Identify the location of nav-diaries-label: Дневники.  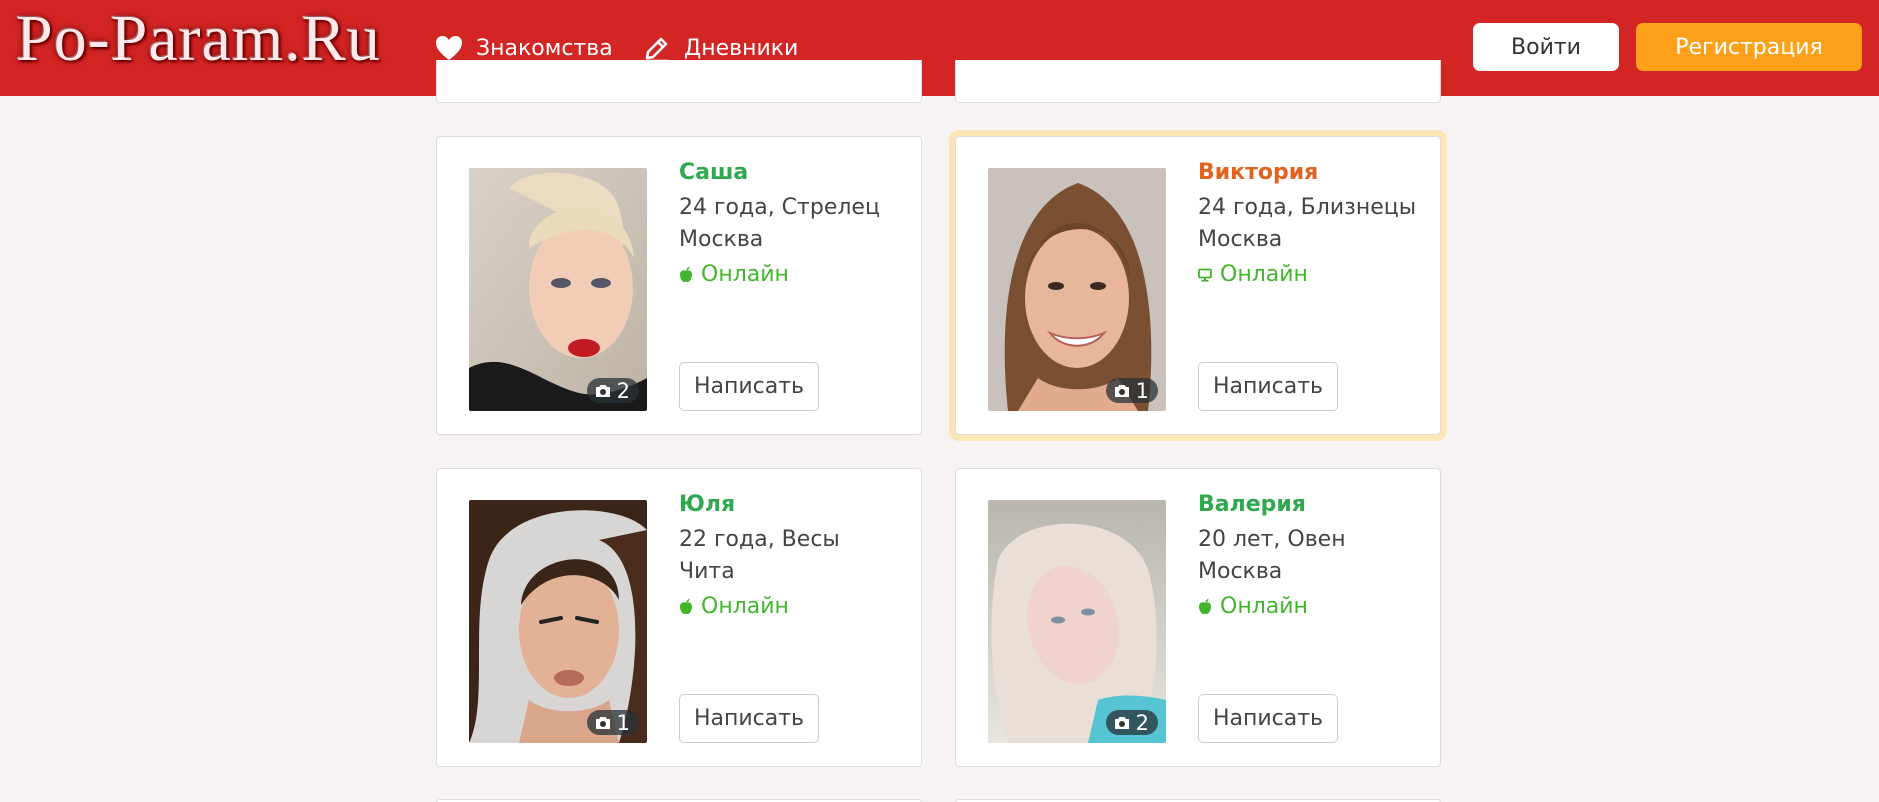
(741, 48).